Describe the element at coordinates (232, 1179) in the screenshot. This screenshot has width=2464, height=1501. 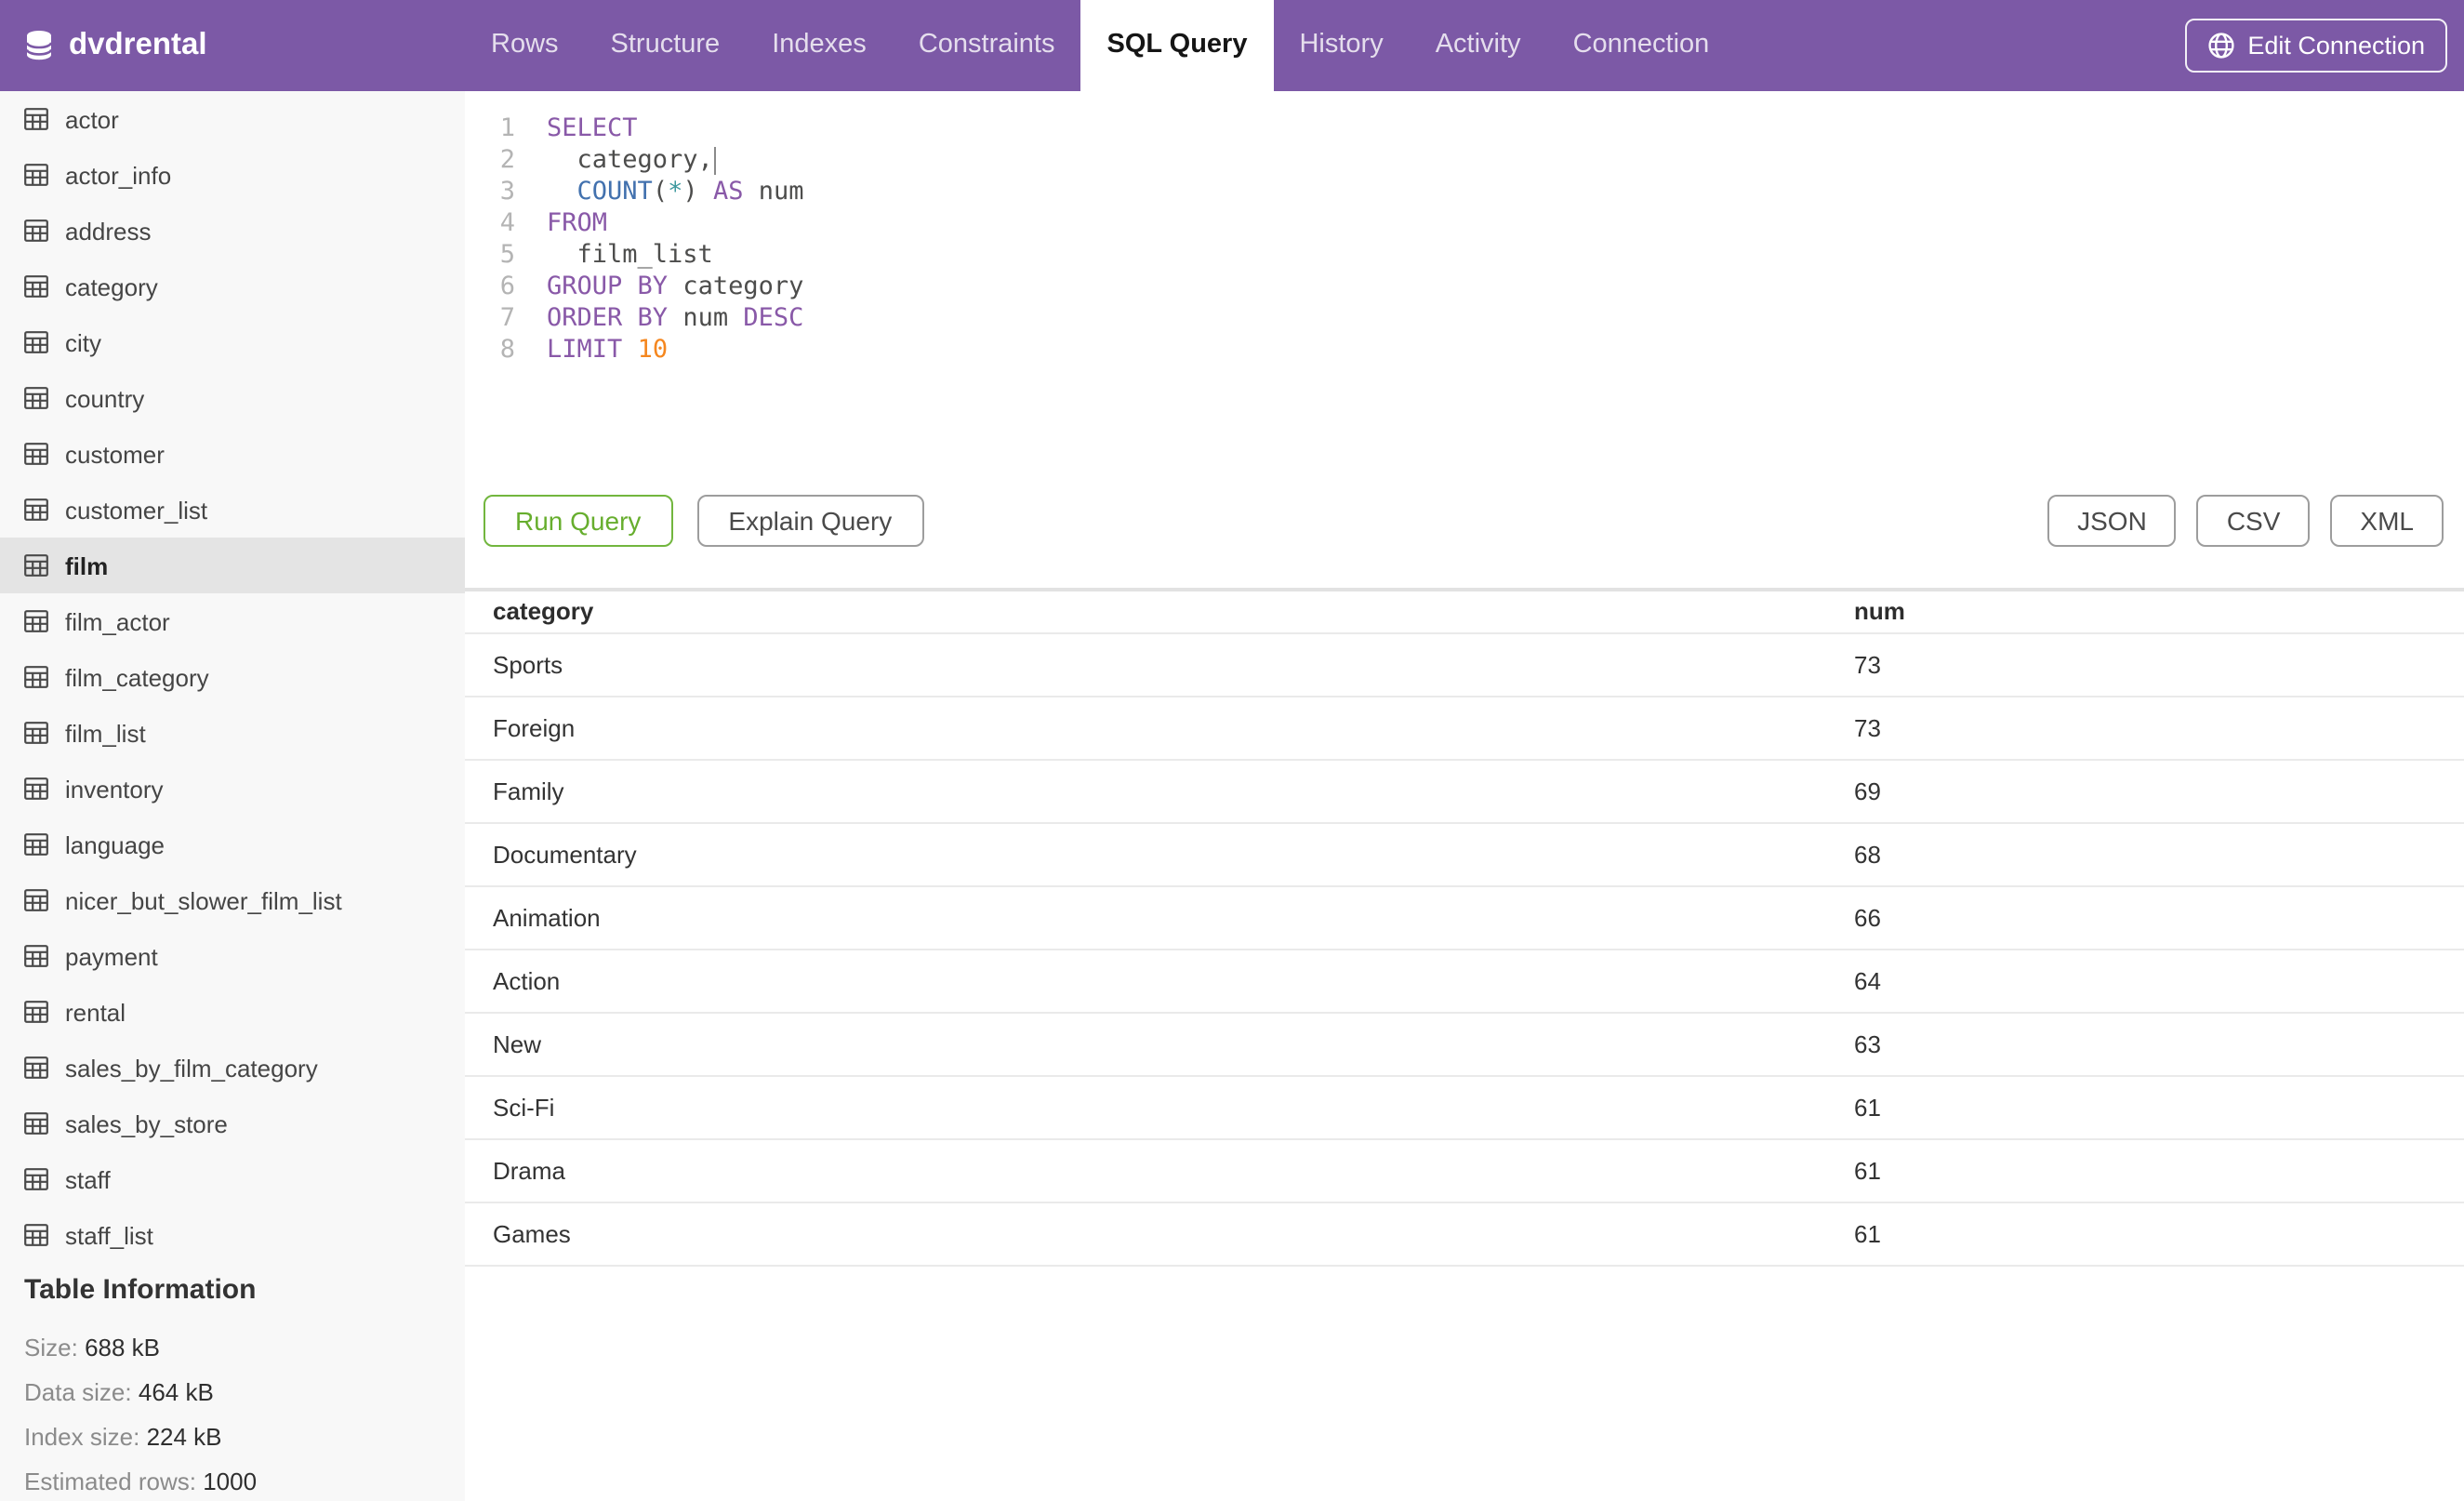
I see `sidebar-table-item: staff` at that location.